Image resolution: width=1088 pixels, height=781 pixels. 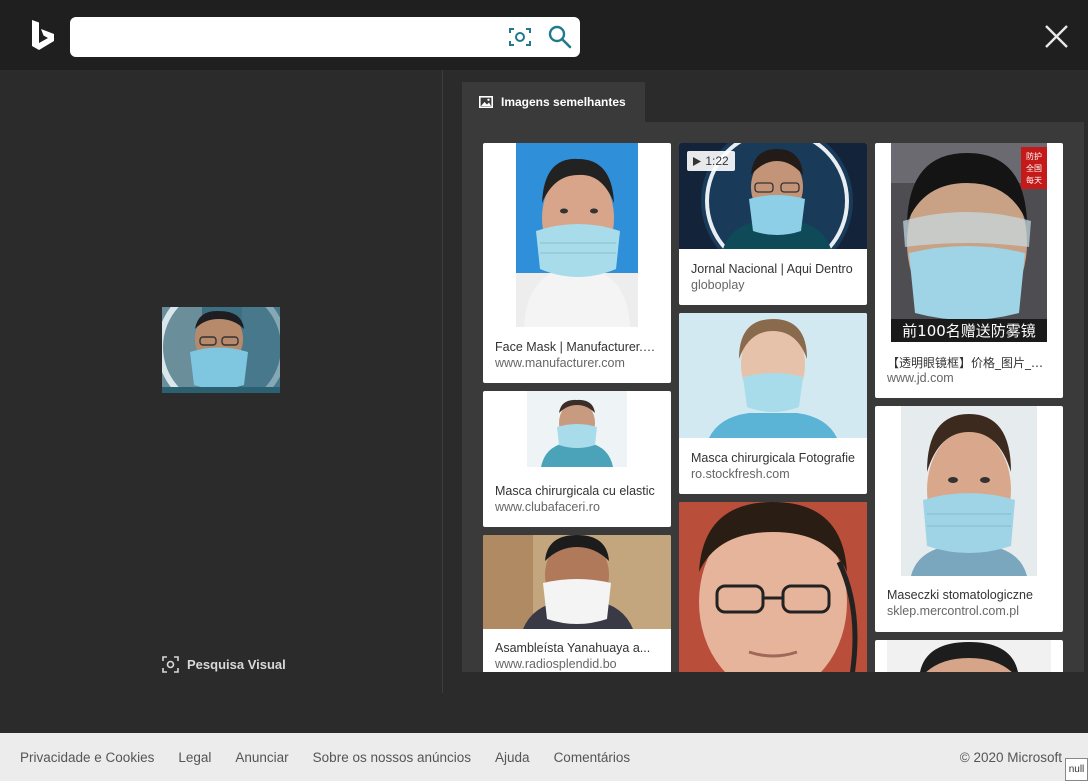 What do you see at coordinates (563, 102) in the screenshot?
I see `tab-label: Imagens semelhantes` at bounding box center [563, 102].